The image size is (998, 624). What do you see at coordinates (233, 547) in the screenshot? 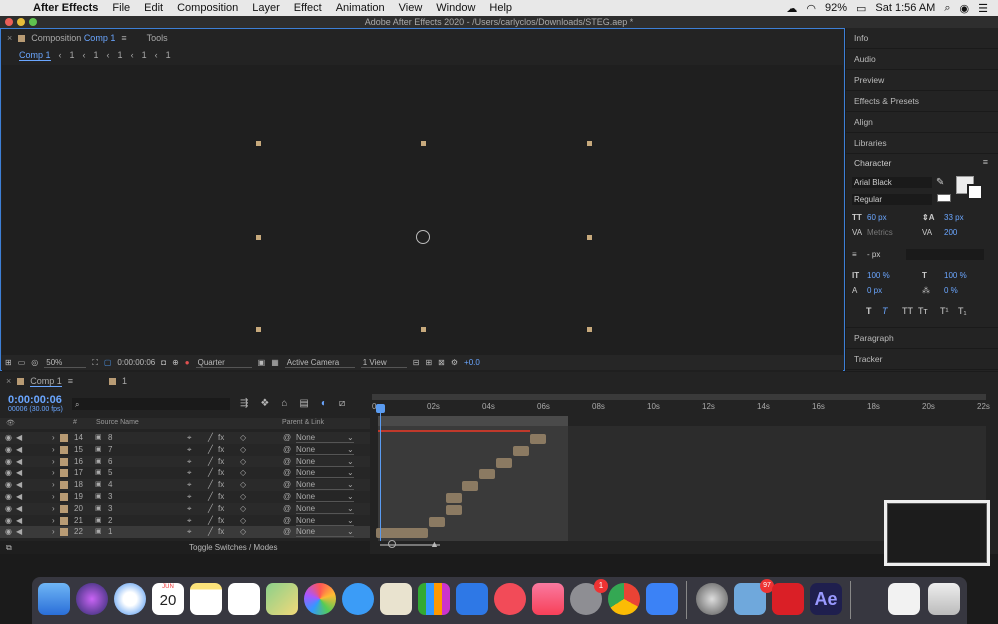
I see `toggle-switches-modes-button: Toggle Switches / Modes` at bounding box center [233, 547].